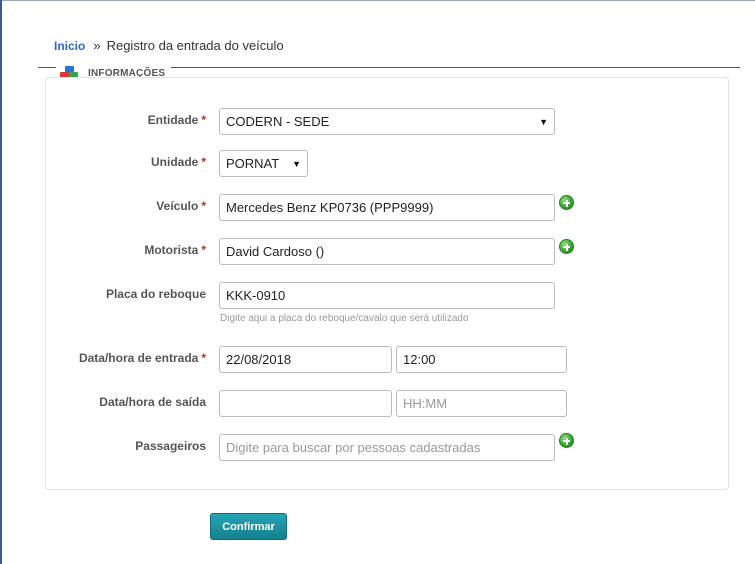 The width and height of the screenshot is (755, 564). I want to click on breadcrumb: Inicio » Registro da entrada do veículo, so click(169, 45).